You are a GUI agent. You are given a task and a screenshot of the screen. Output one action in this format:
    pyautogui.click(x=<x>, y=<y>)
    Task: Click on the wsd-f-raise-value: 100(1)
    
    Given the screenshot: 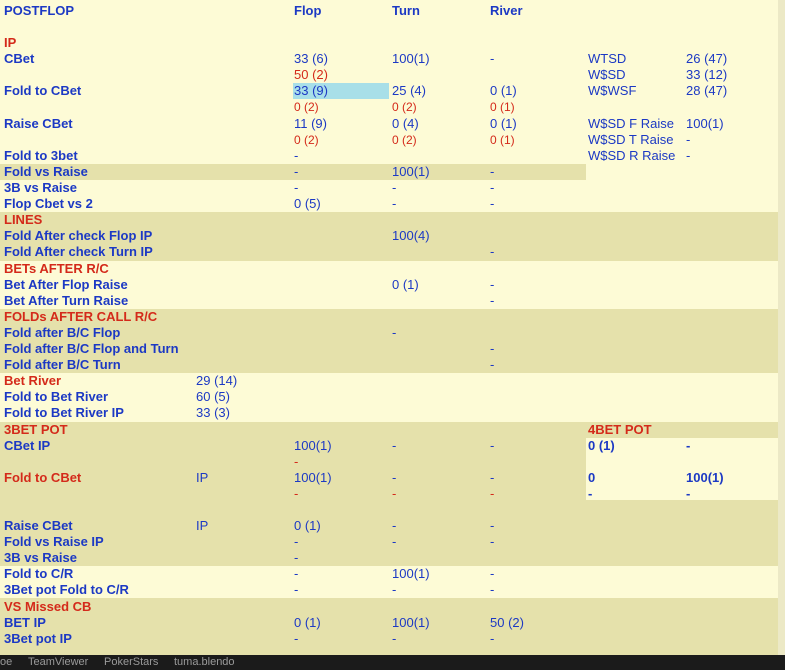 What is the action you would take?
    pyautogui.click(x=705, y=124)
    